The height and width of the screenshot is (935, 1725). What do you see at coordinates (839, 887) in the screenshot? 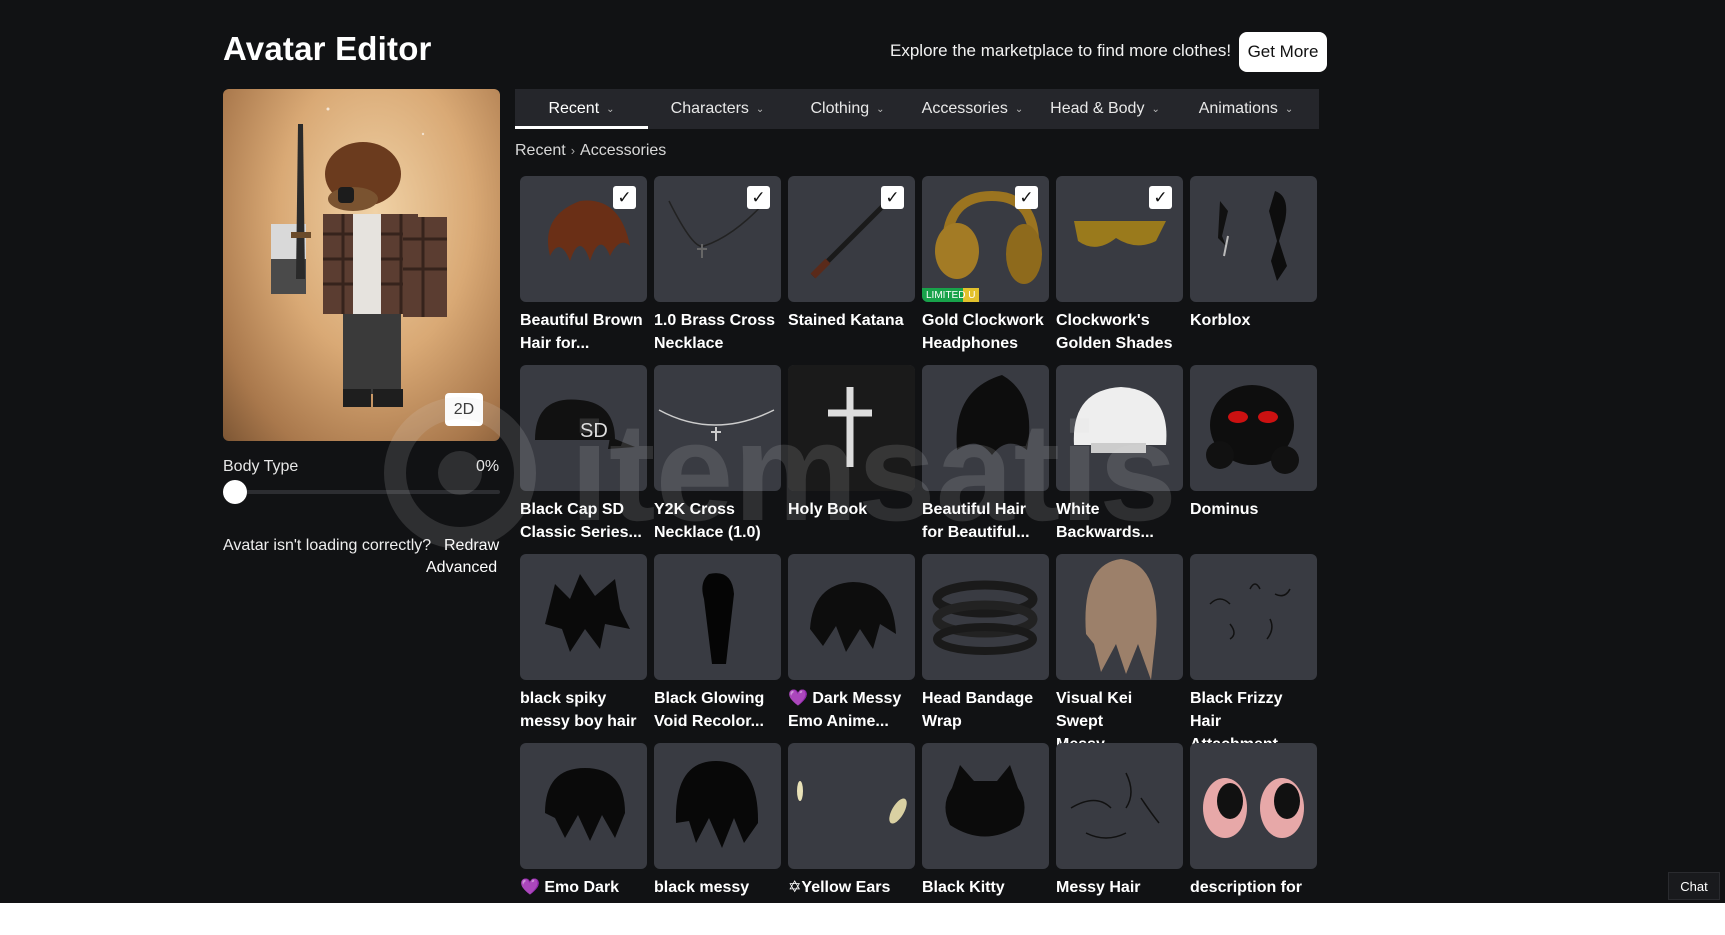
I see `item-name: ✡Yellow Ears` at bounding box center [839, 887].